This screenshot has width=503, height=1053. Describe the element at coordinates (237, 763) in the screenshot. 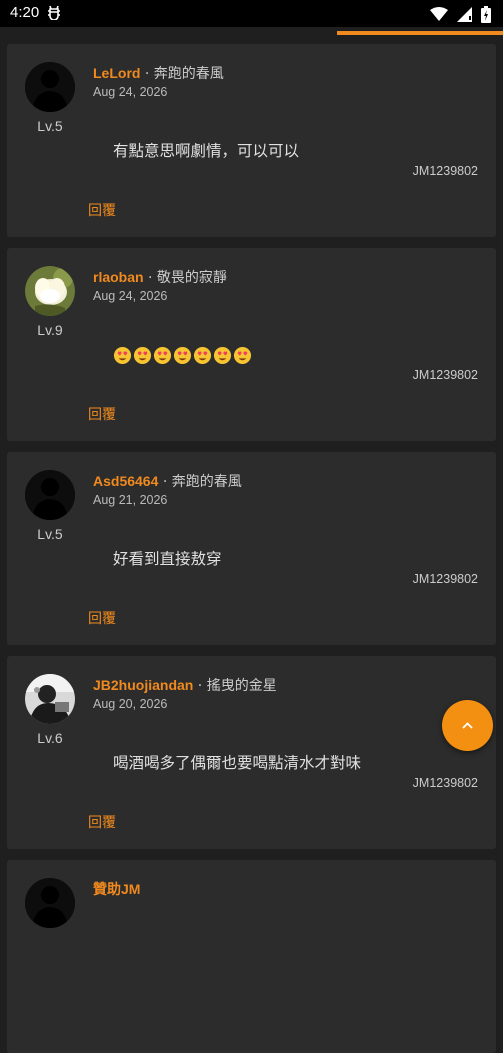

I see `comment-text: 喝酒喝多了偶爾也要喝點清水才對味` at that location.